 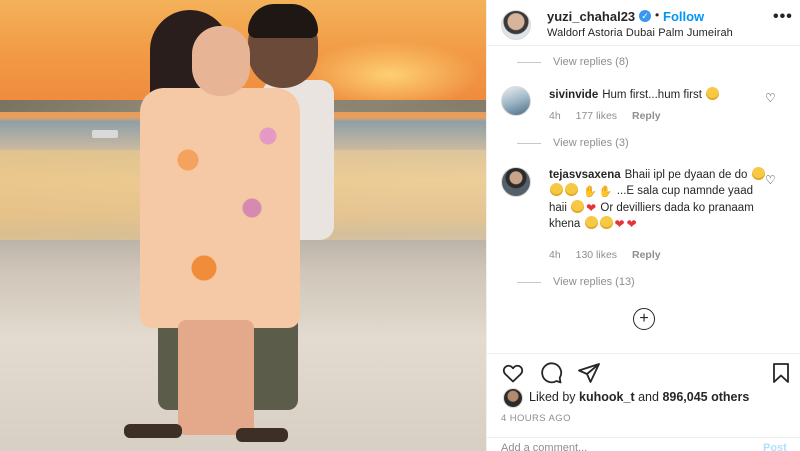 What do you see at coordinates (589, 373) in the screenshot?
I see `share-icon` at bounding box center [589, 373].